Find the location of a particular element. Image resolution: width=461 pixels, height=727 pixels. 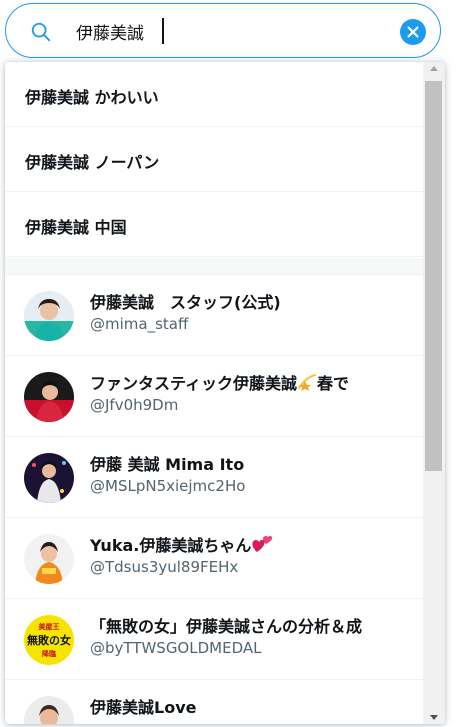

user-display-name: Yuka.伊藤美誠ちゃん is located at coordinates (250, 545).